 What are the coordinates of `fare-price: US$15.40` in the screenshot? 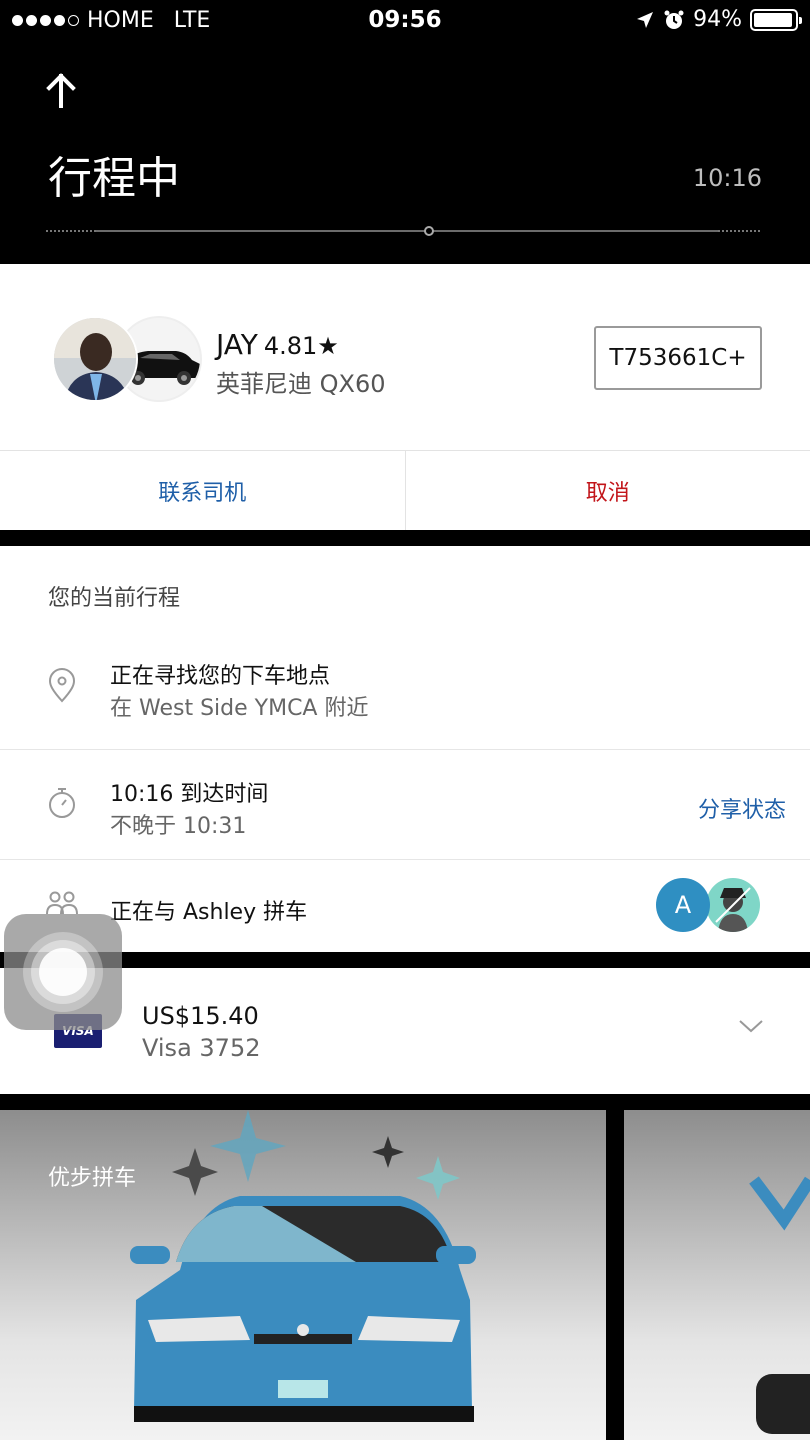 It's located at (200, 1016).